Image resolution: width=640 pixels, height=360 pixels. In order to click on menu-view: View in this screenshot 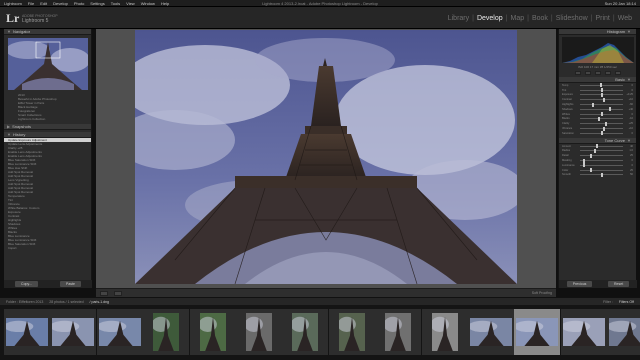, I will do `click(130, 3)`.